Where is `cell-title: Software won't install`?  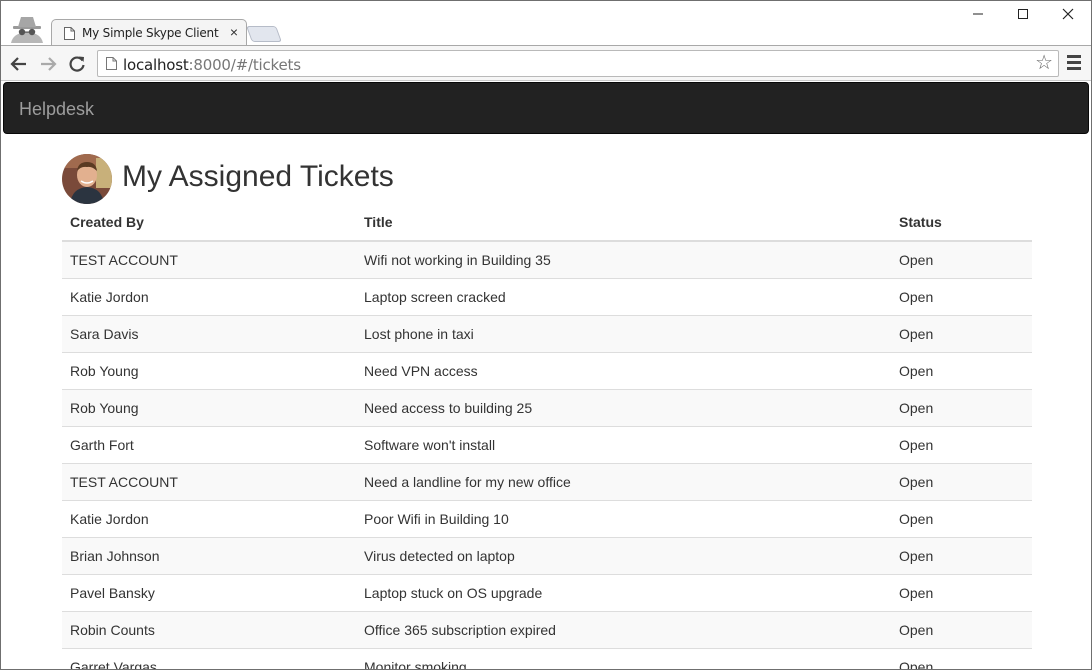 cell-title: Software won't install is located at coordinates (623, 444).